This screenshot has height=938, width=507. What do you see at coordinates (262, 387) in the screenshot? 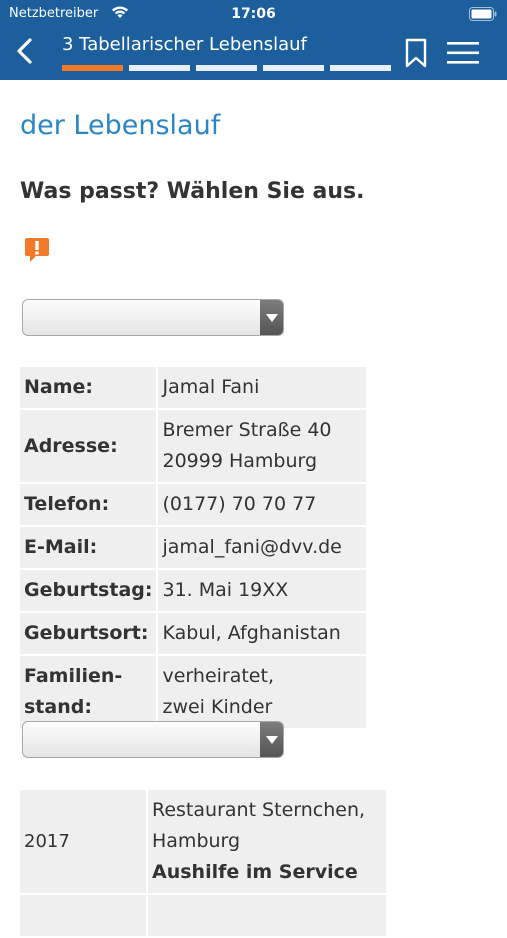
I see `name-value: Jamal Fani` at bounding box center [262, 387].